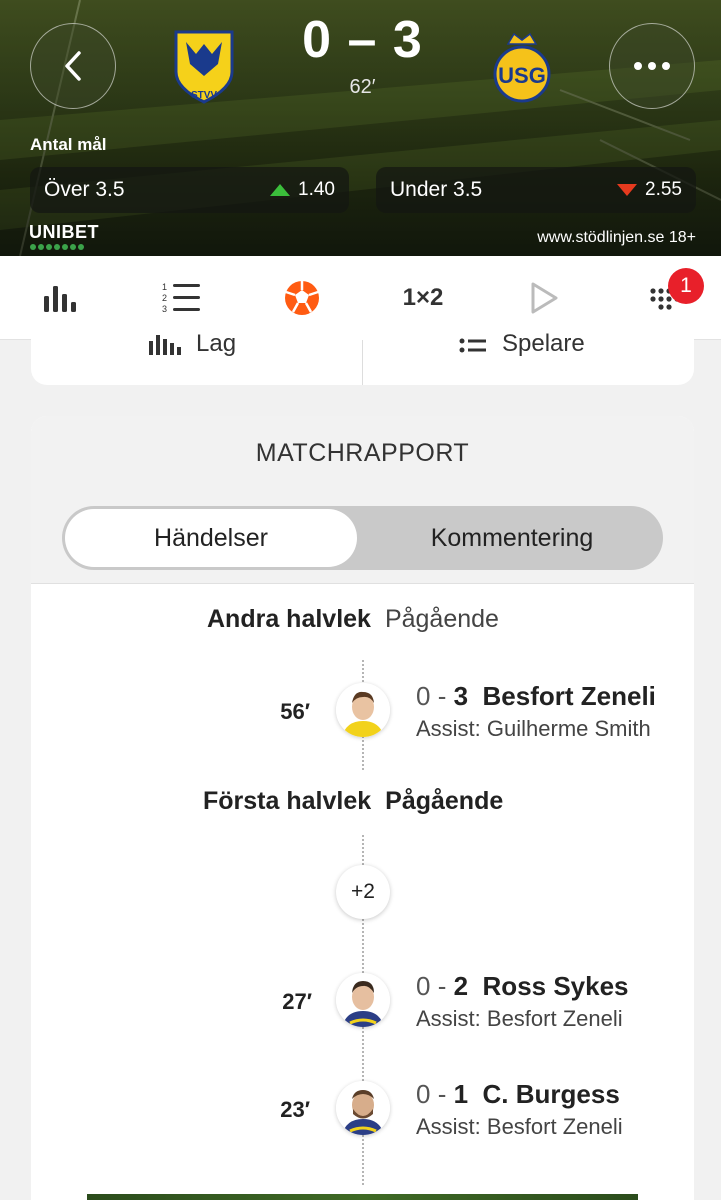 The height and width of the screenshot is (1200, 721). I want to click on period-header: Första halvlek Pågående, so click(353, 801).